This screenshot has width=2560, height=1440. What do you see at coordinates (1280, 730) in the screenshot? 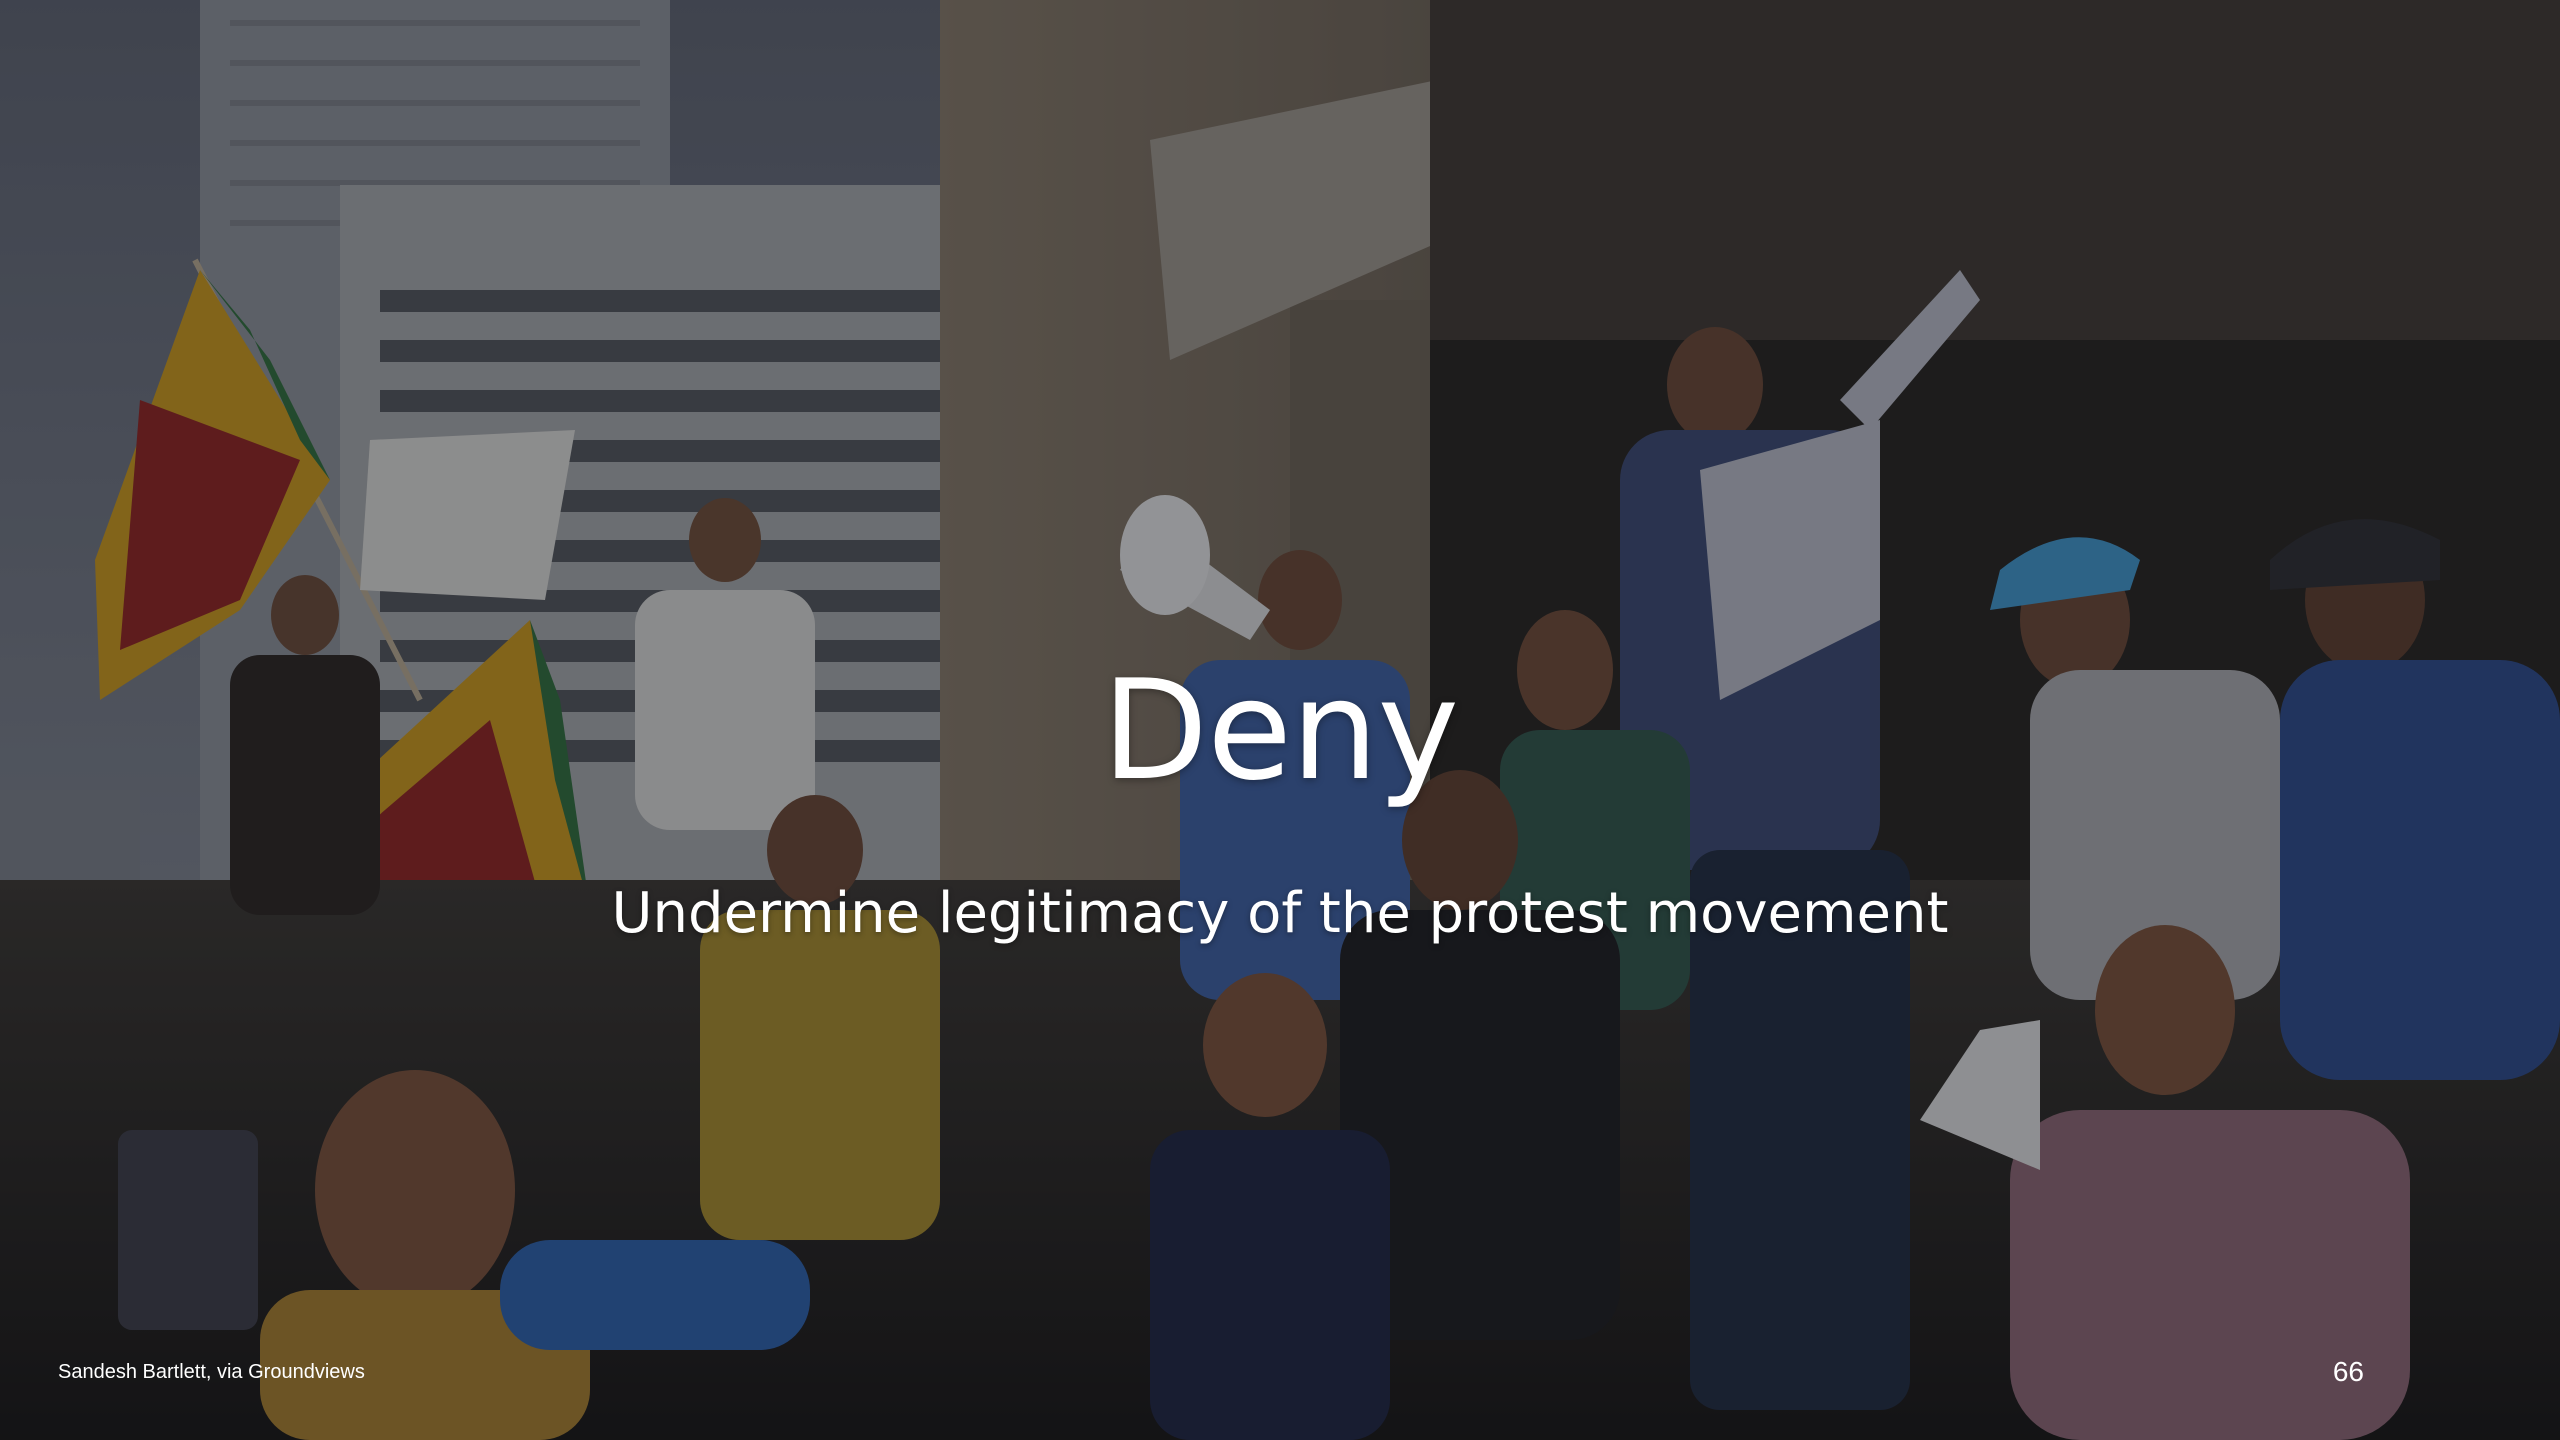
I see `slide-title: Deny` at bounding box center [1280, 730].